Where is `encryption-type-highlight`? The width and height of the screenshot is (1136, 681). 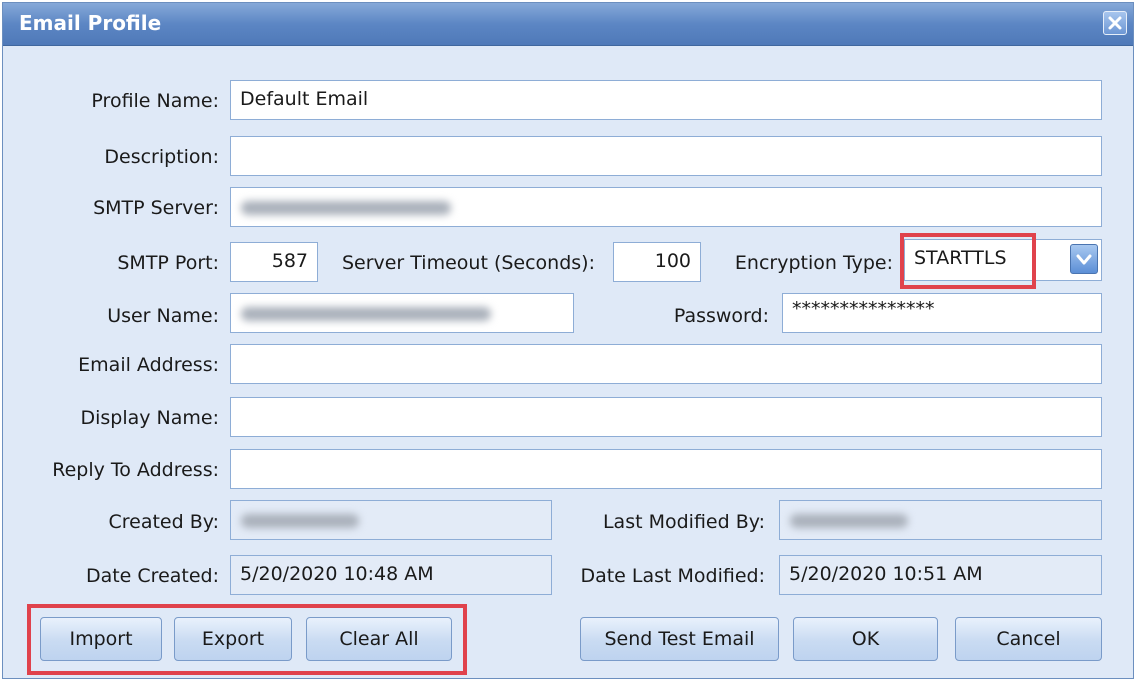 encryption-type-highlight is located at coordinates (968, 261).